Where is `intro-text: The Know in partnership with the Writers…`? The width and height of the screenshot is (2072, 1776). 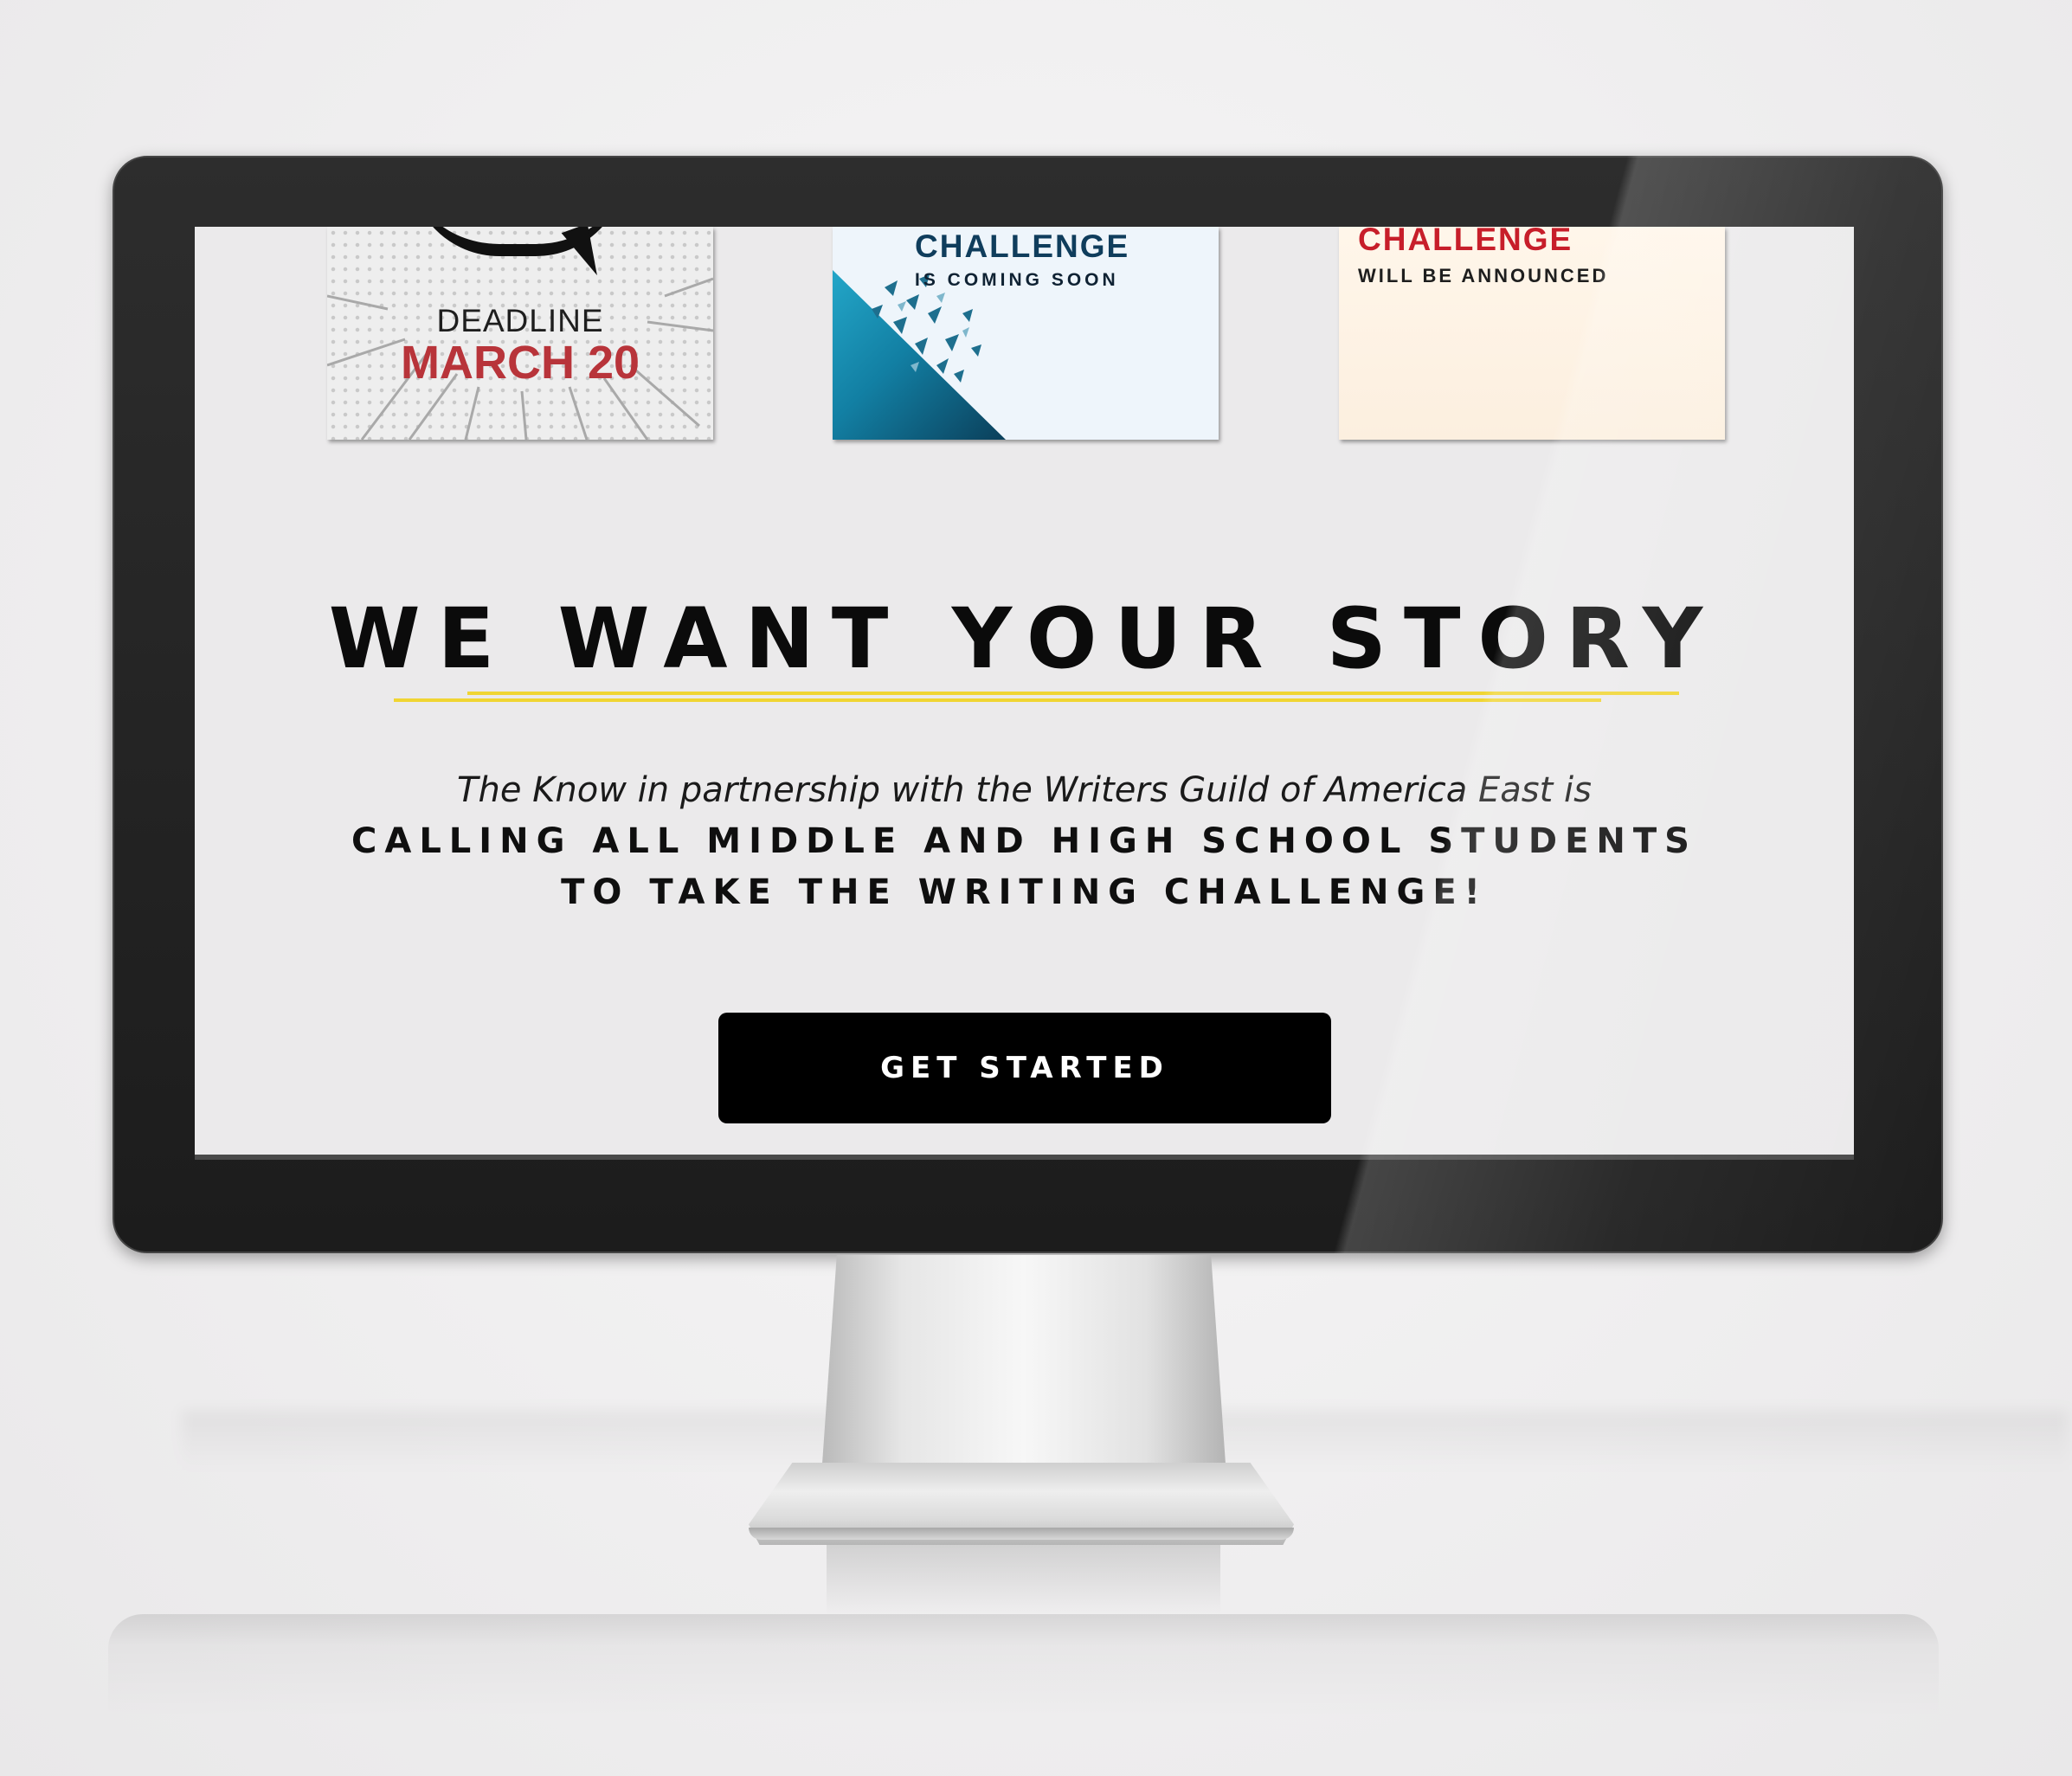 intro-text: The Know in partnership with the Writers… is located at coordinates (1024, 790).